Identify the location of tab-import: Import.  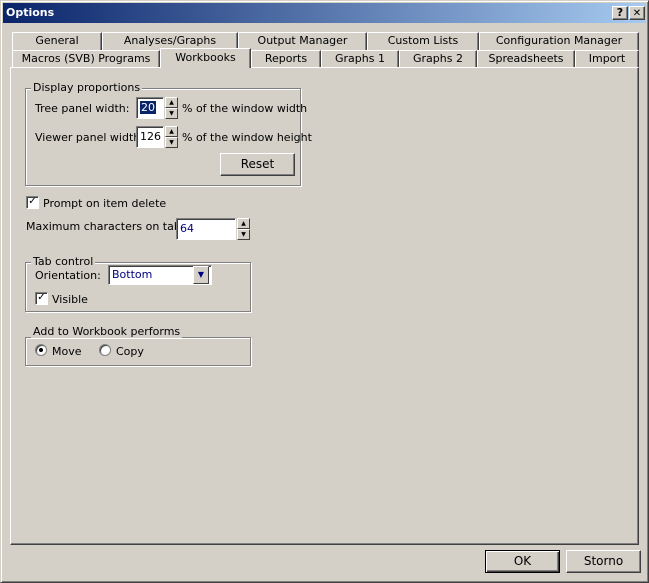
(607, 59).